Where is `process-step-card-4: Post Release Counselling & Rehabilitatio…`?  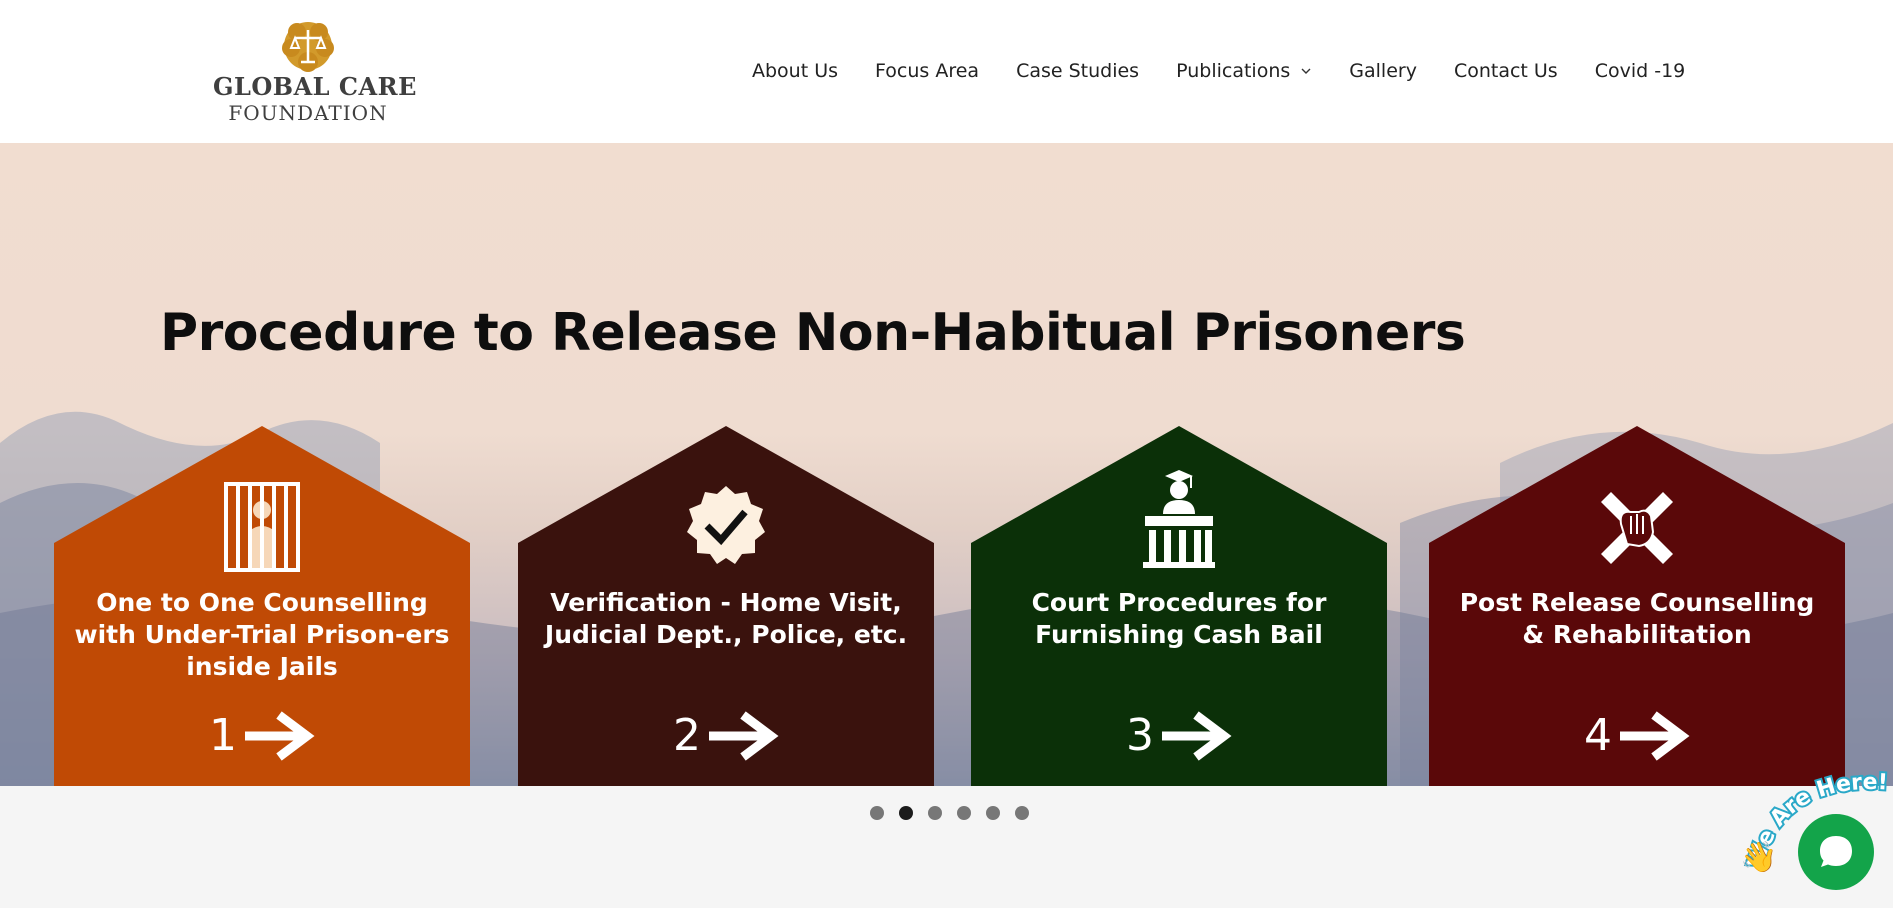
process-step-card-4: Post Release Counselling & Rehabilitatio… is located at coordinates (1637, 606).